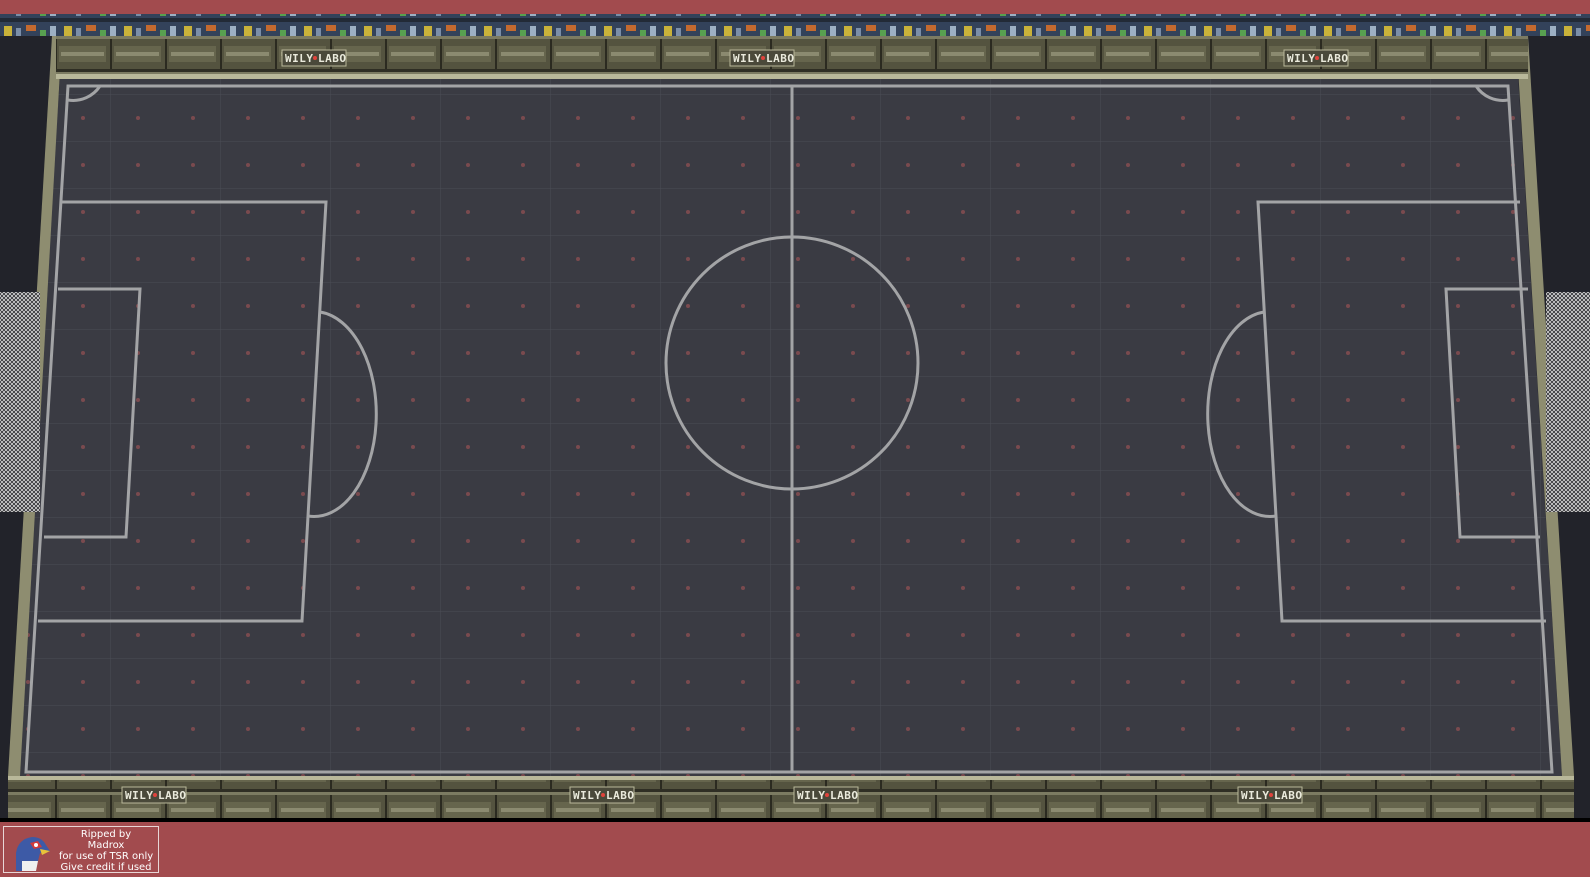 The image size is (1590, 877). What do you see at coordinates (20, 402) in the screenshot?
I see `left-goal-net` at bounding box center [20, 402].